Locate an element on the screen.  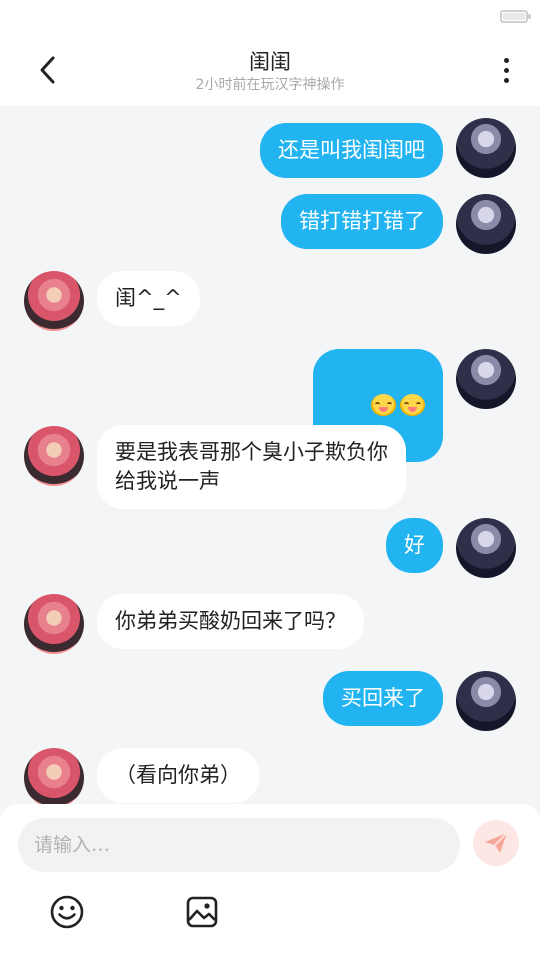
message-bubble-me: 好 is located at coordinates (414, 545).